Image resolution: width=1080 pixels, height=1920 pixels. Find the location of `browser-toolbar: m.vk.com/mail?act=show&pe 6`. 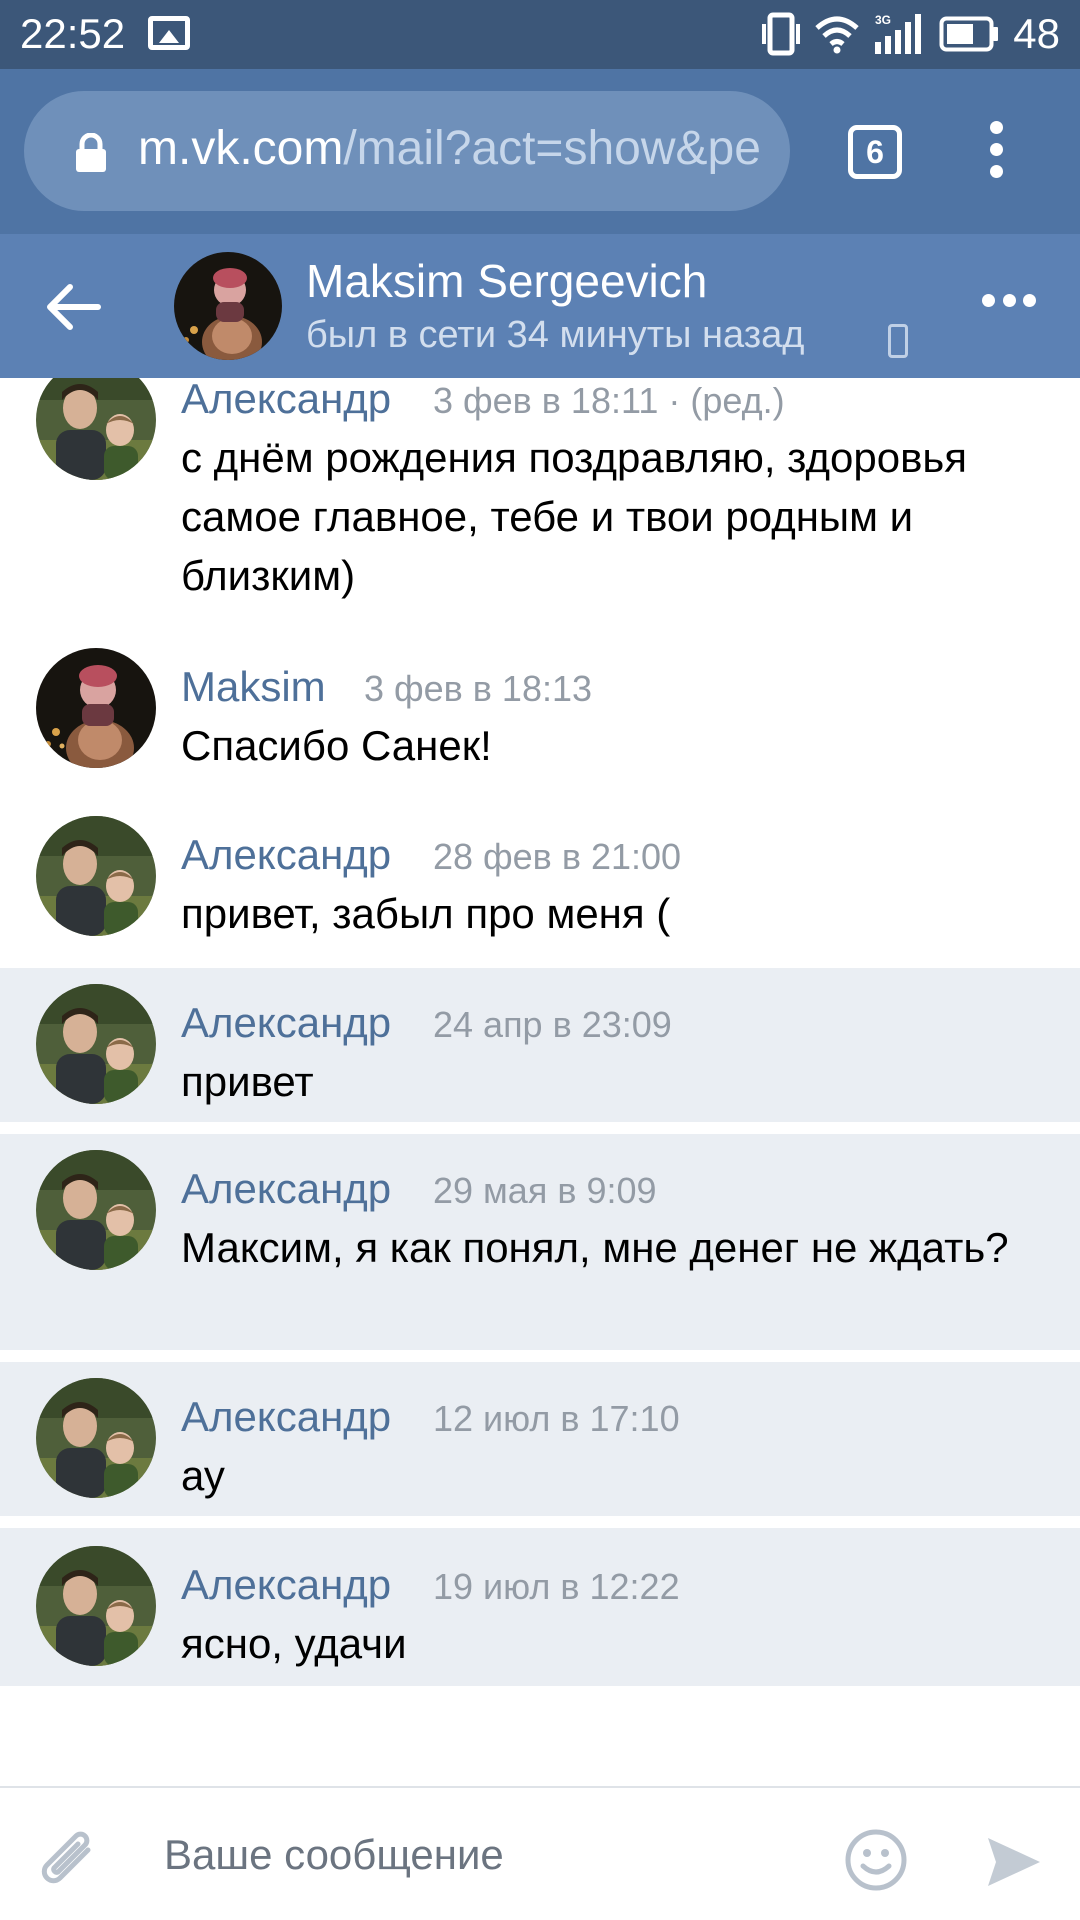

browser-toolbar: m.vk.com/mail?act=show&pe 6 is located at coordinates (540, 151).